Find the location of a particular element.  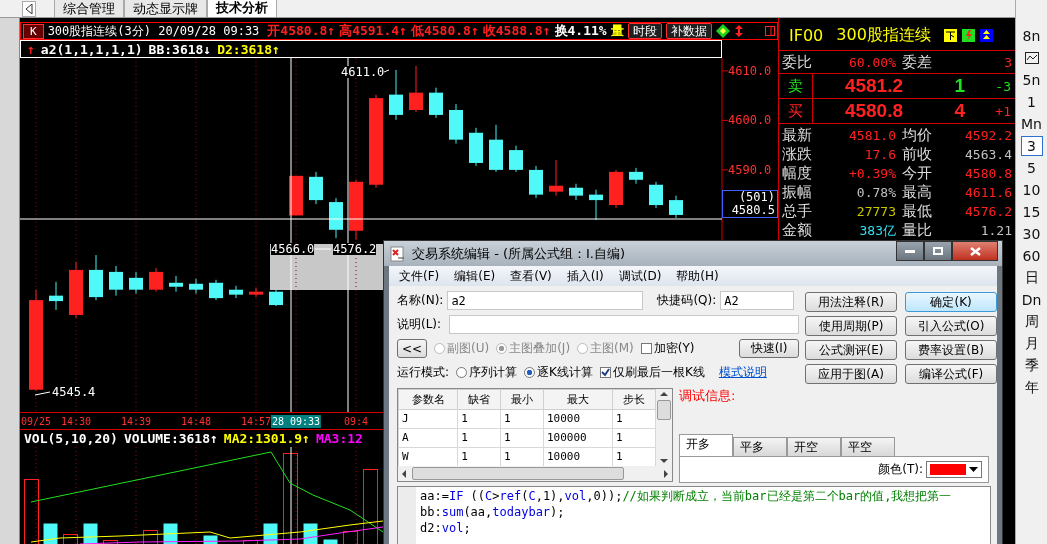

time-axis-label: 14:48 is located at coordinates (196, 421).